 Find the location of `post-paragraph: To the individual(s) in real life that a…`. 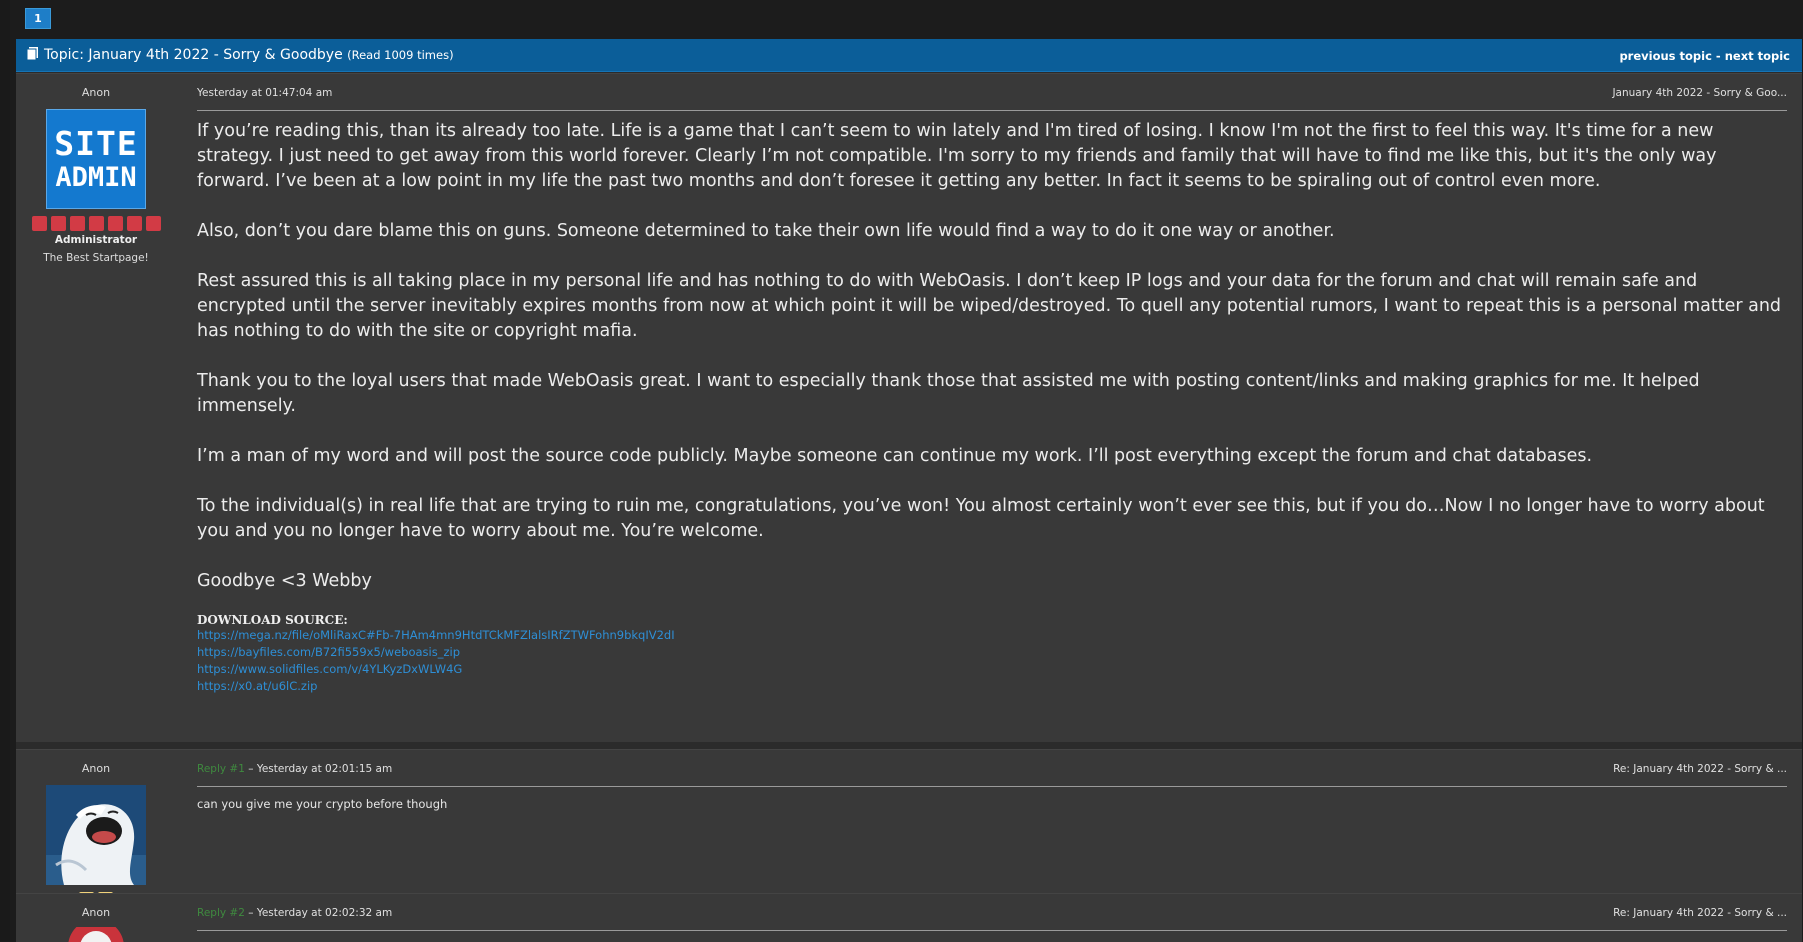

post-paragraph: To the individual(s) in real life that a… is located at coordinates (981, 518).